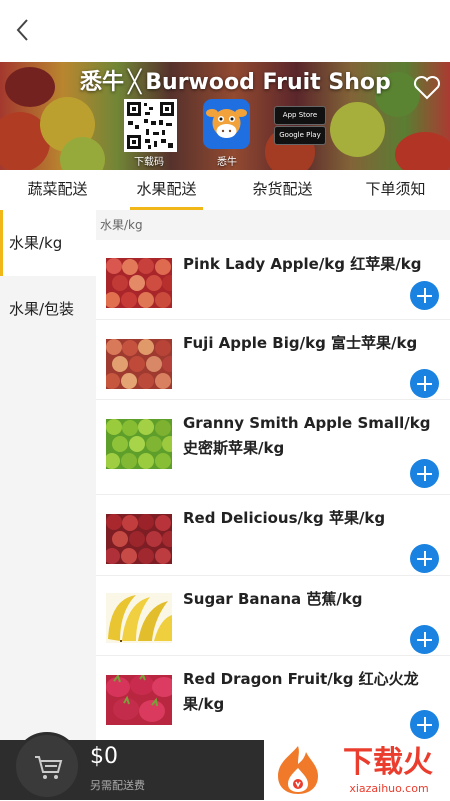 The image size is (450, 801). Describe the element at coordinates (273, 359) in the screenshot. I see `product-item: Fuji Apple Big/kg 富士苹果/kg` at that location.